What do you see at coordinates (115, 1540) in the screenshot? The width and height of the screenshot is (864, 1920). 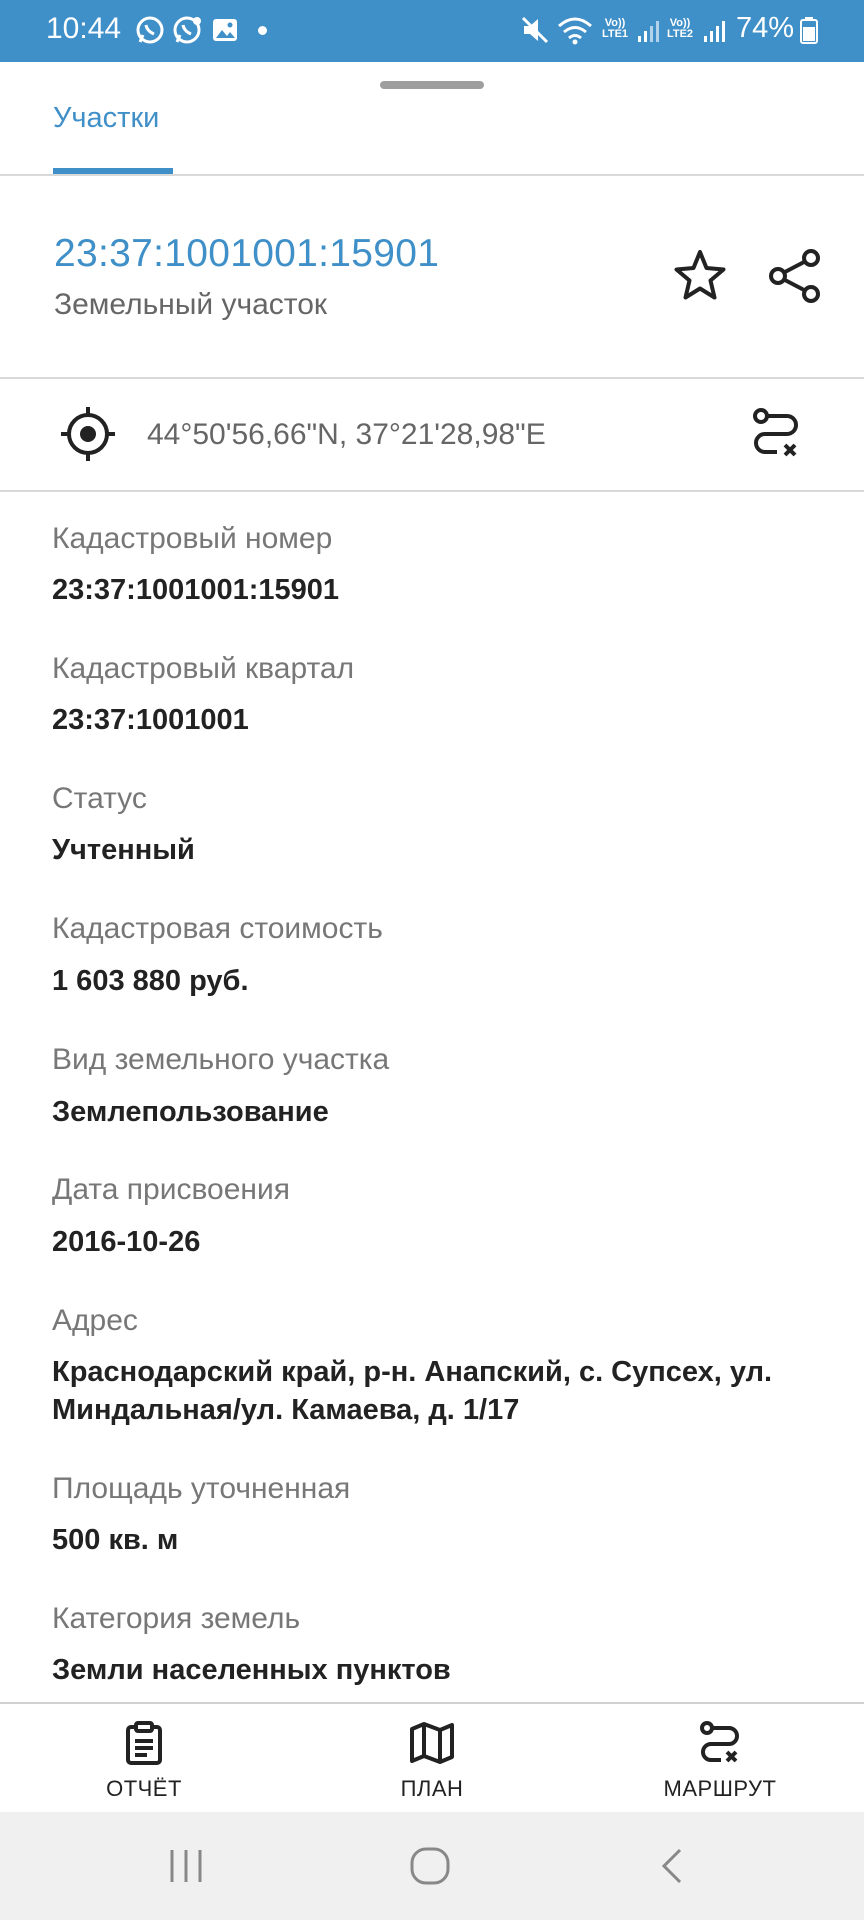 I see `field-value-area: 500 кв. м` at bounding box center [115, 1540].